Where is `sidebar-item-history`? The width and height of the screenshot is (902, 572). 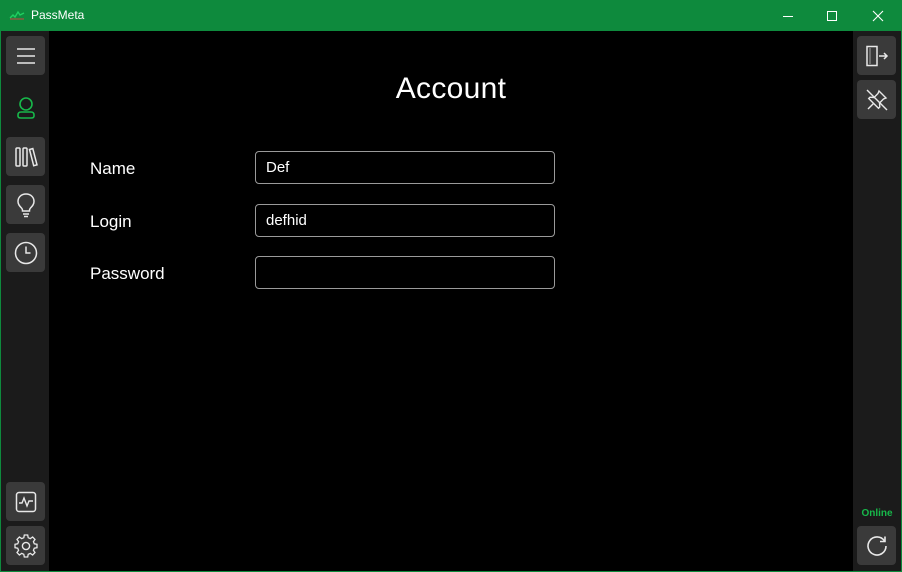 sidebar-item-history is located at coordinates (25, 252).